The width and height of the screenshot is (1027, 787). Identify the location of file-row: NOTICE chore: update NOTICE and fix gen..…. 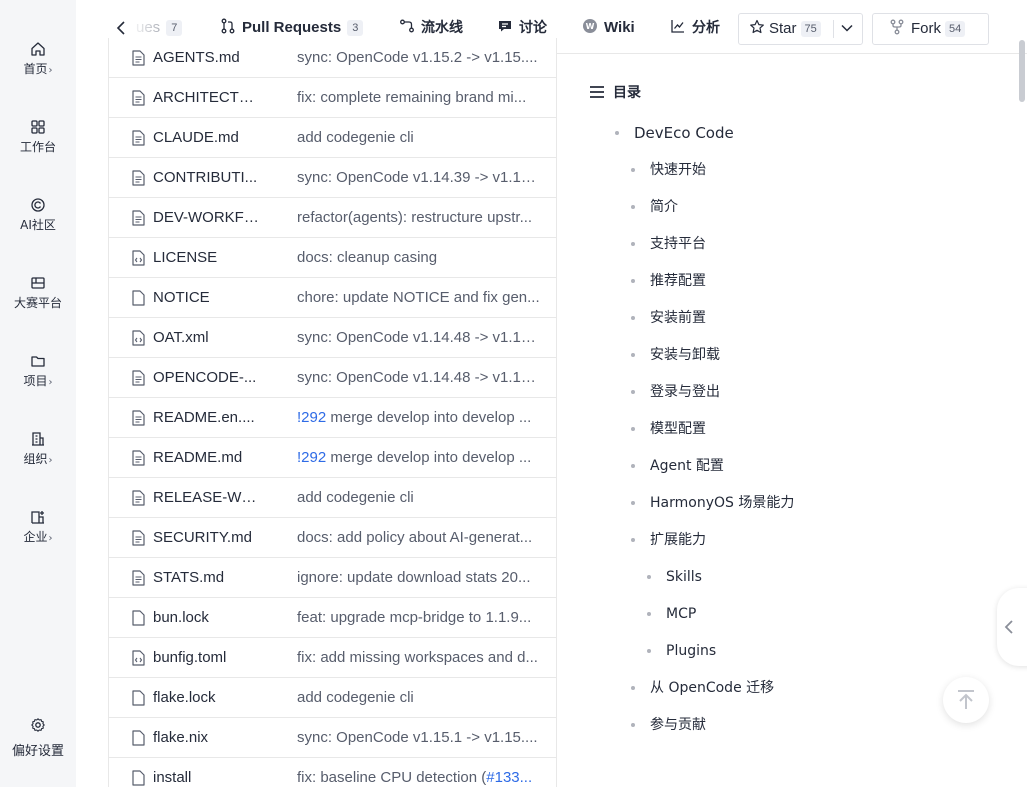
(332, 298).